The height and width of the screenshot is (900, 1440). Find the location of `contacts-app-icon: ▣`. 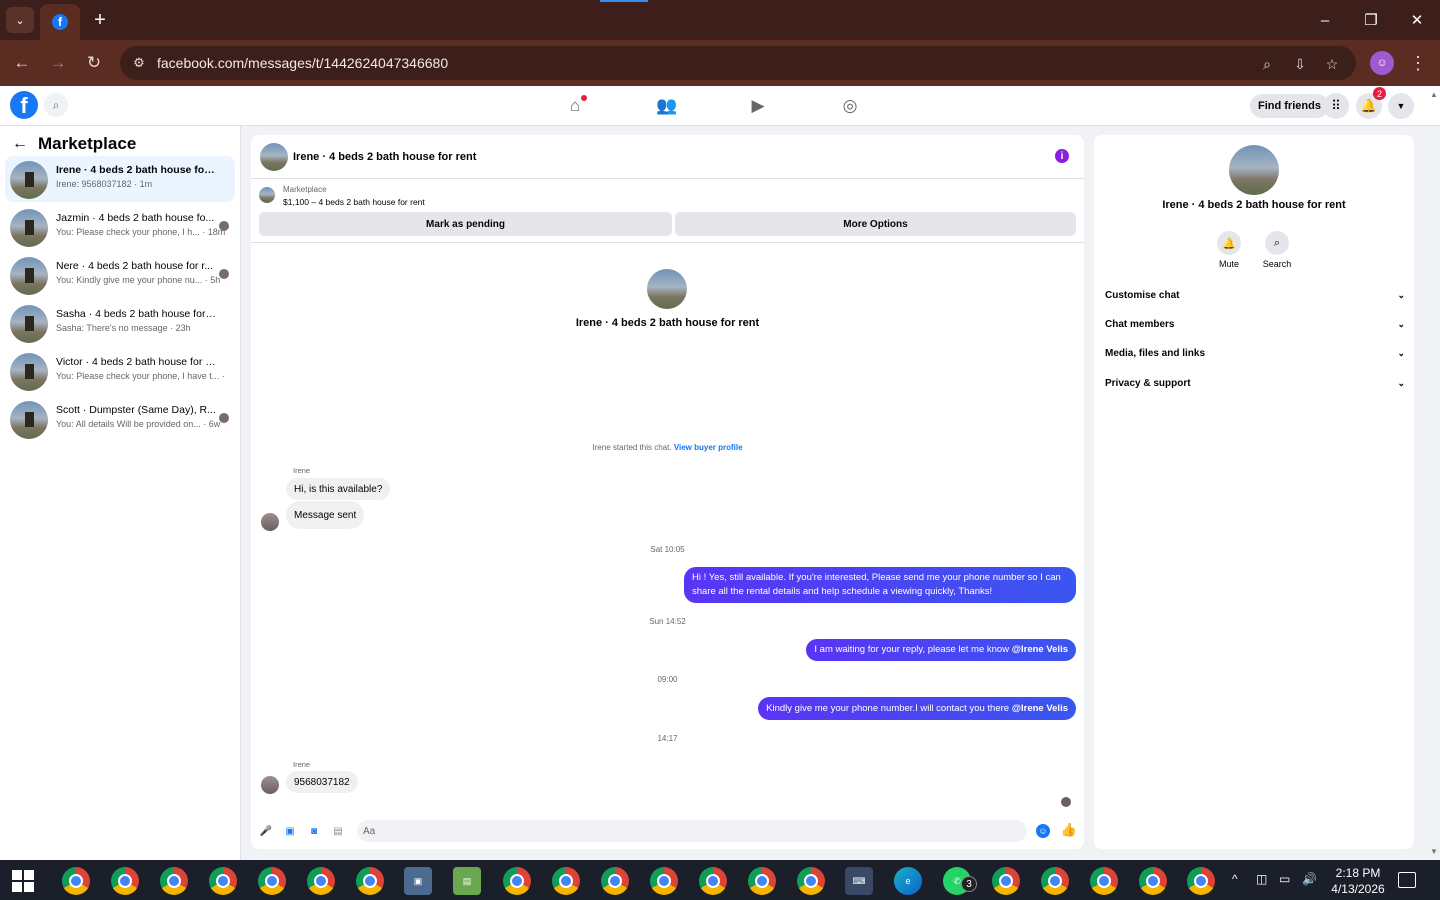

contacts-app-icon: ▣ is located at coordinates (418, 881).